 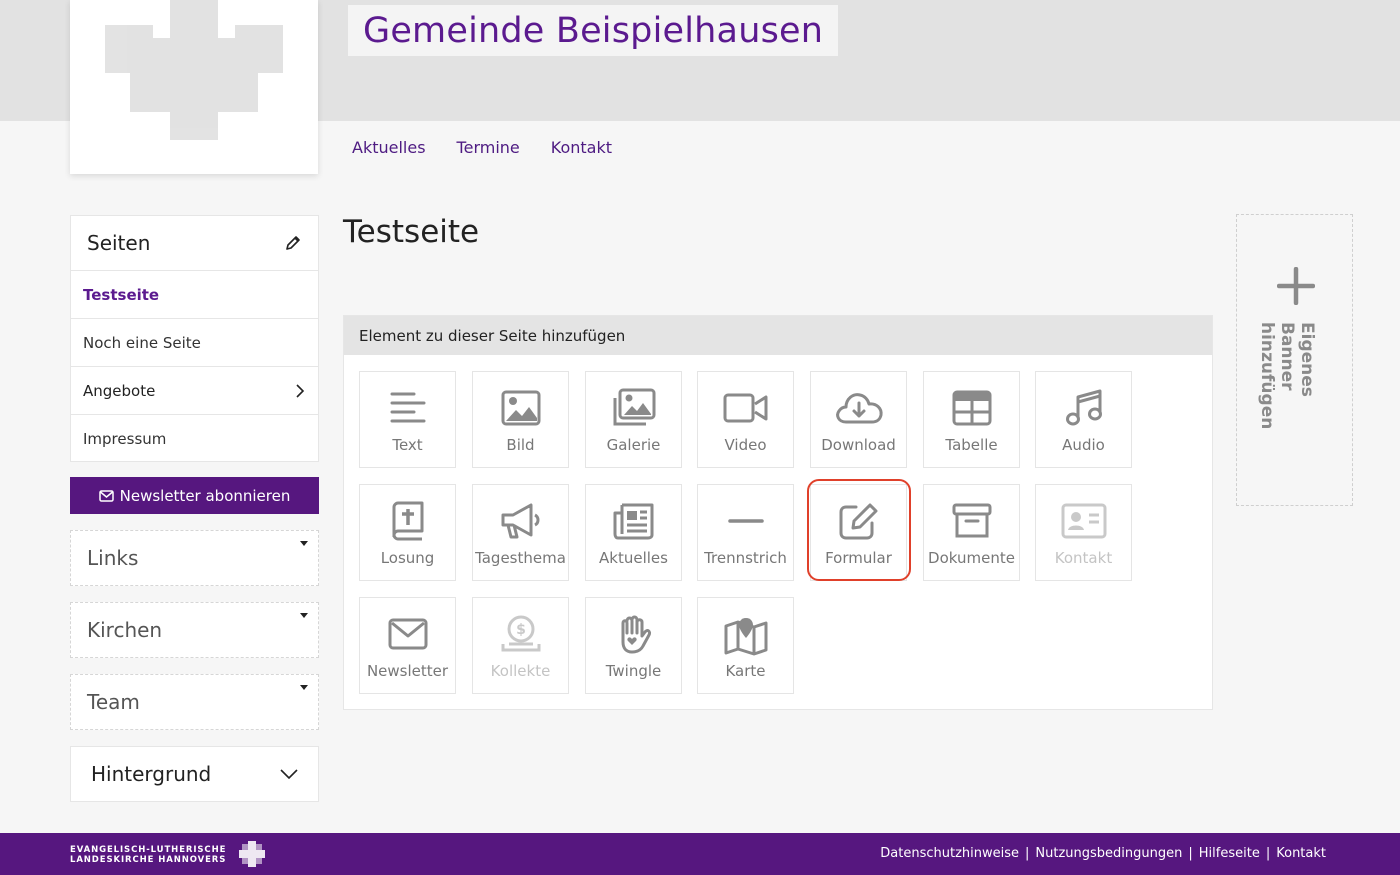 I want to click on site-logo, so click(x=194, y=87).